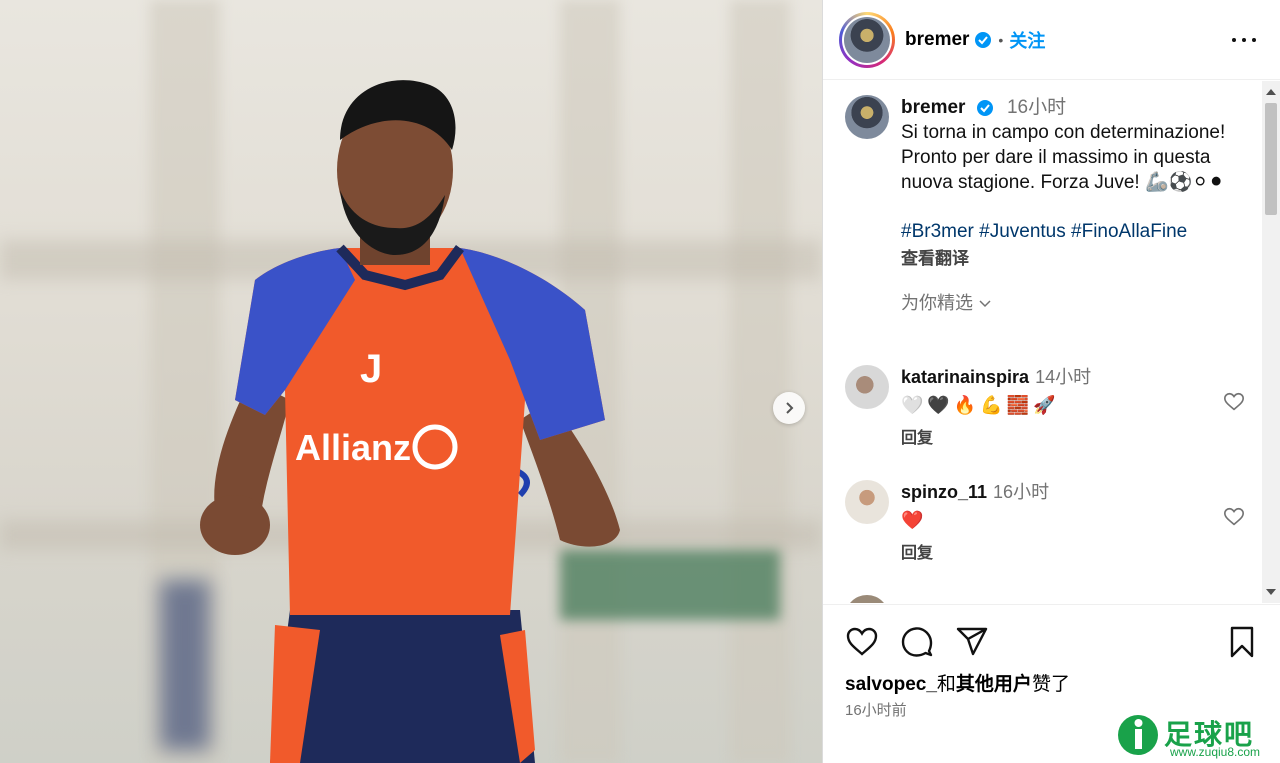 Image resolution: width=1280 pixels, height=763 pixels. What do you see at coordinates (1271, 92) in the screenshot?
I see `scroll-up-arrow` at bounding box center [1271, 92].